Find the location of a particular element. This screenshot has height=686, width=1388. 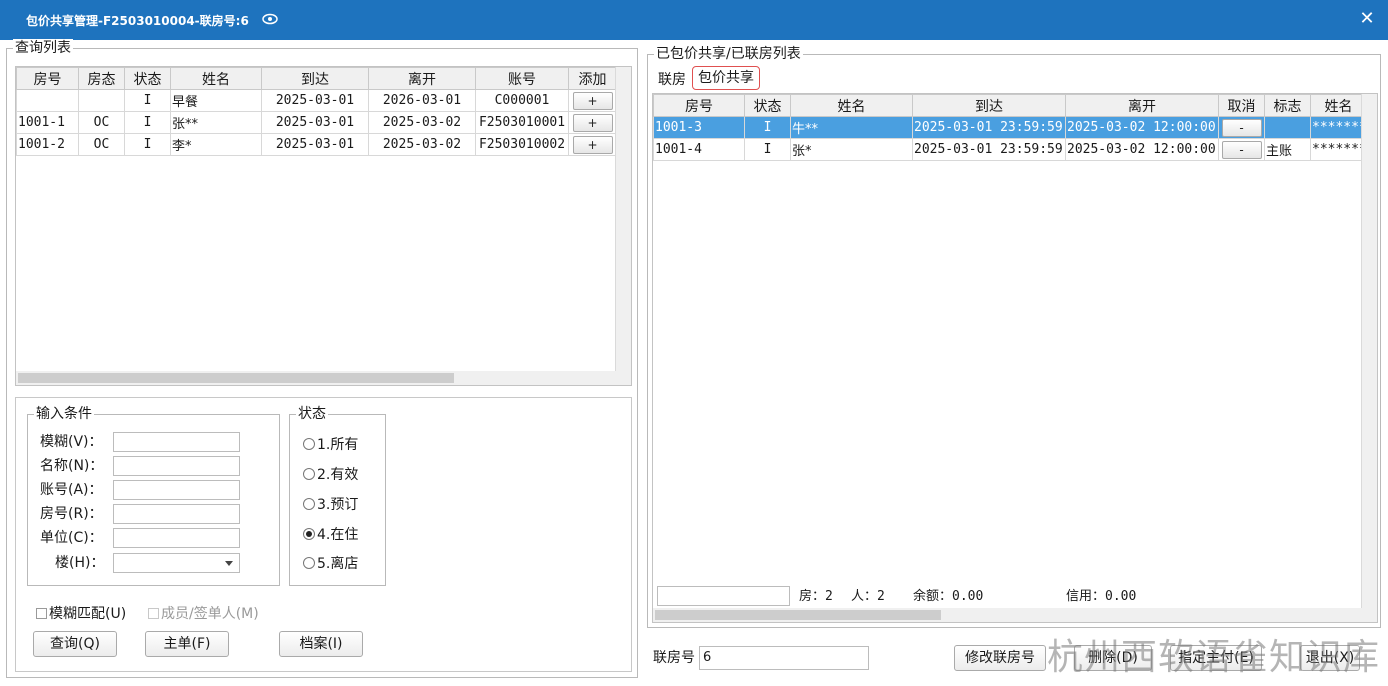

unit-label: 单位(C)： is located at coordinates (71, 538).